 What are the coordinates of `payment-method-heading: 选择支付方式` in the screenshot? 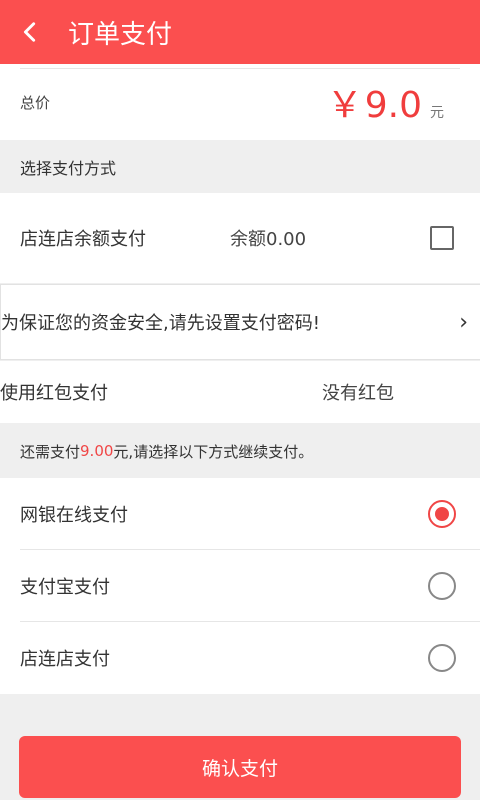 It's located at (240, 166).